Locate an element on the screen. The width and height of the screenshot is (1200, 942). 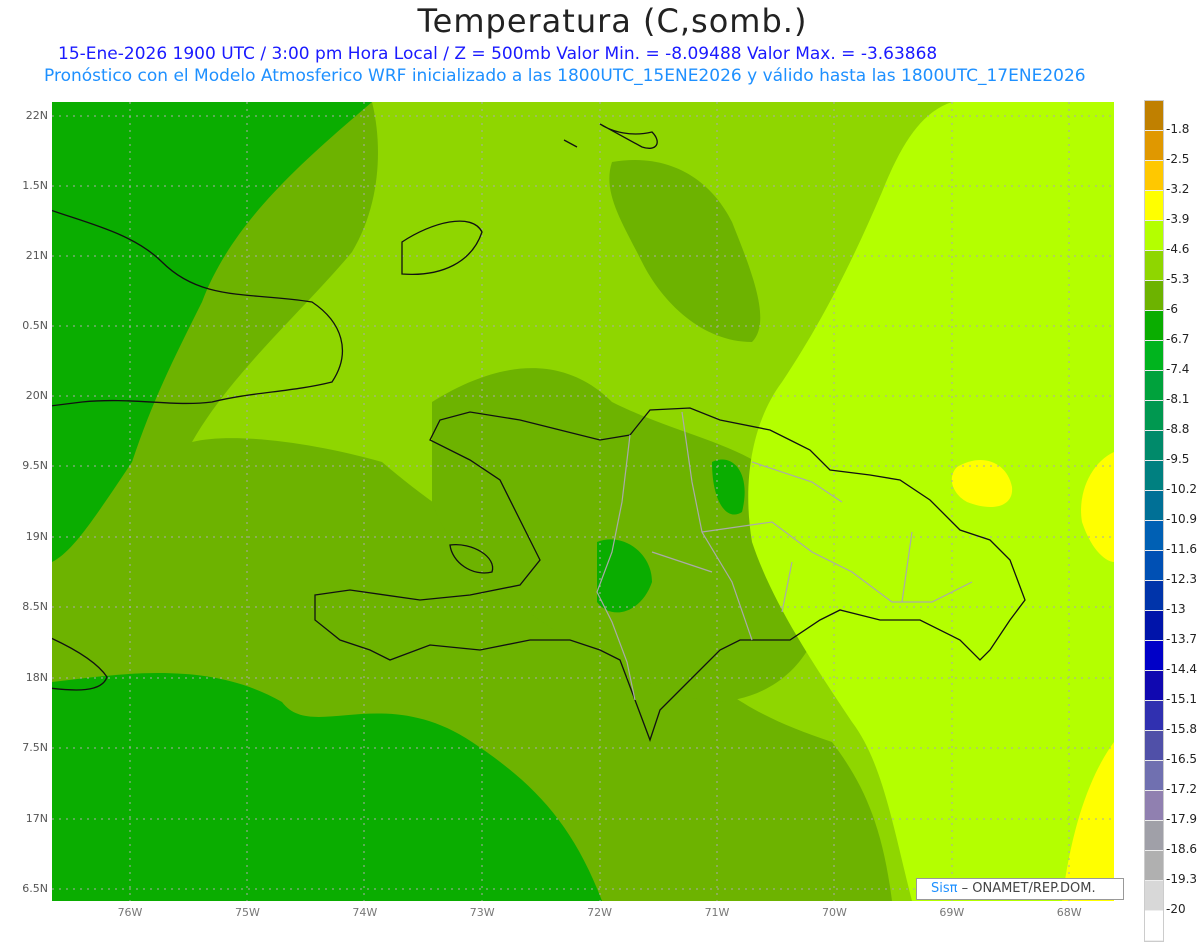
colorbar-label: -15.8 is located at coordinates (1182, 729).